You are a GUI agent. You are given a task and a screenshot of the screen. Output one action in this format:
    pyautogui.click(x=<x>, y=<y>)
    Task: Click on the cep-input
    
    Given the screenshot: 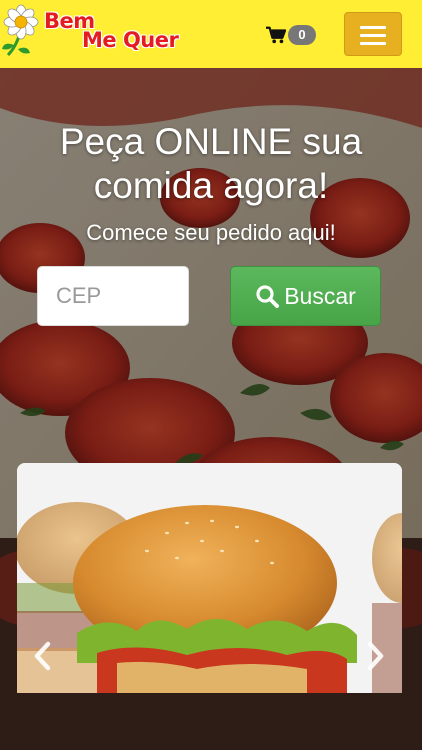 What is the action you would take?
    pyautogui.click(x=113, y=296)
    